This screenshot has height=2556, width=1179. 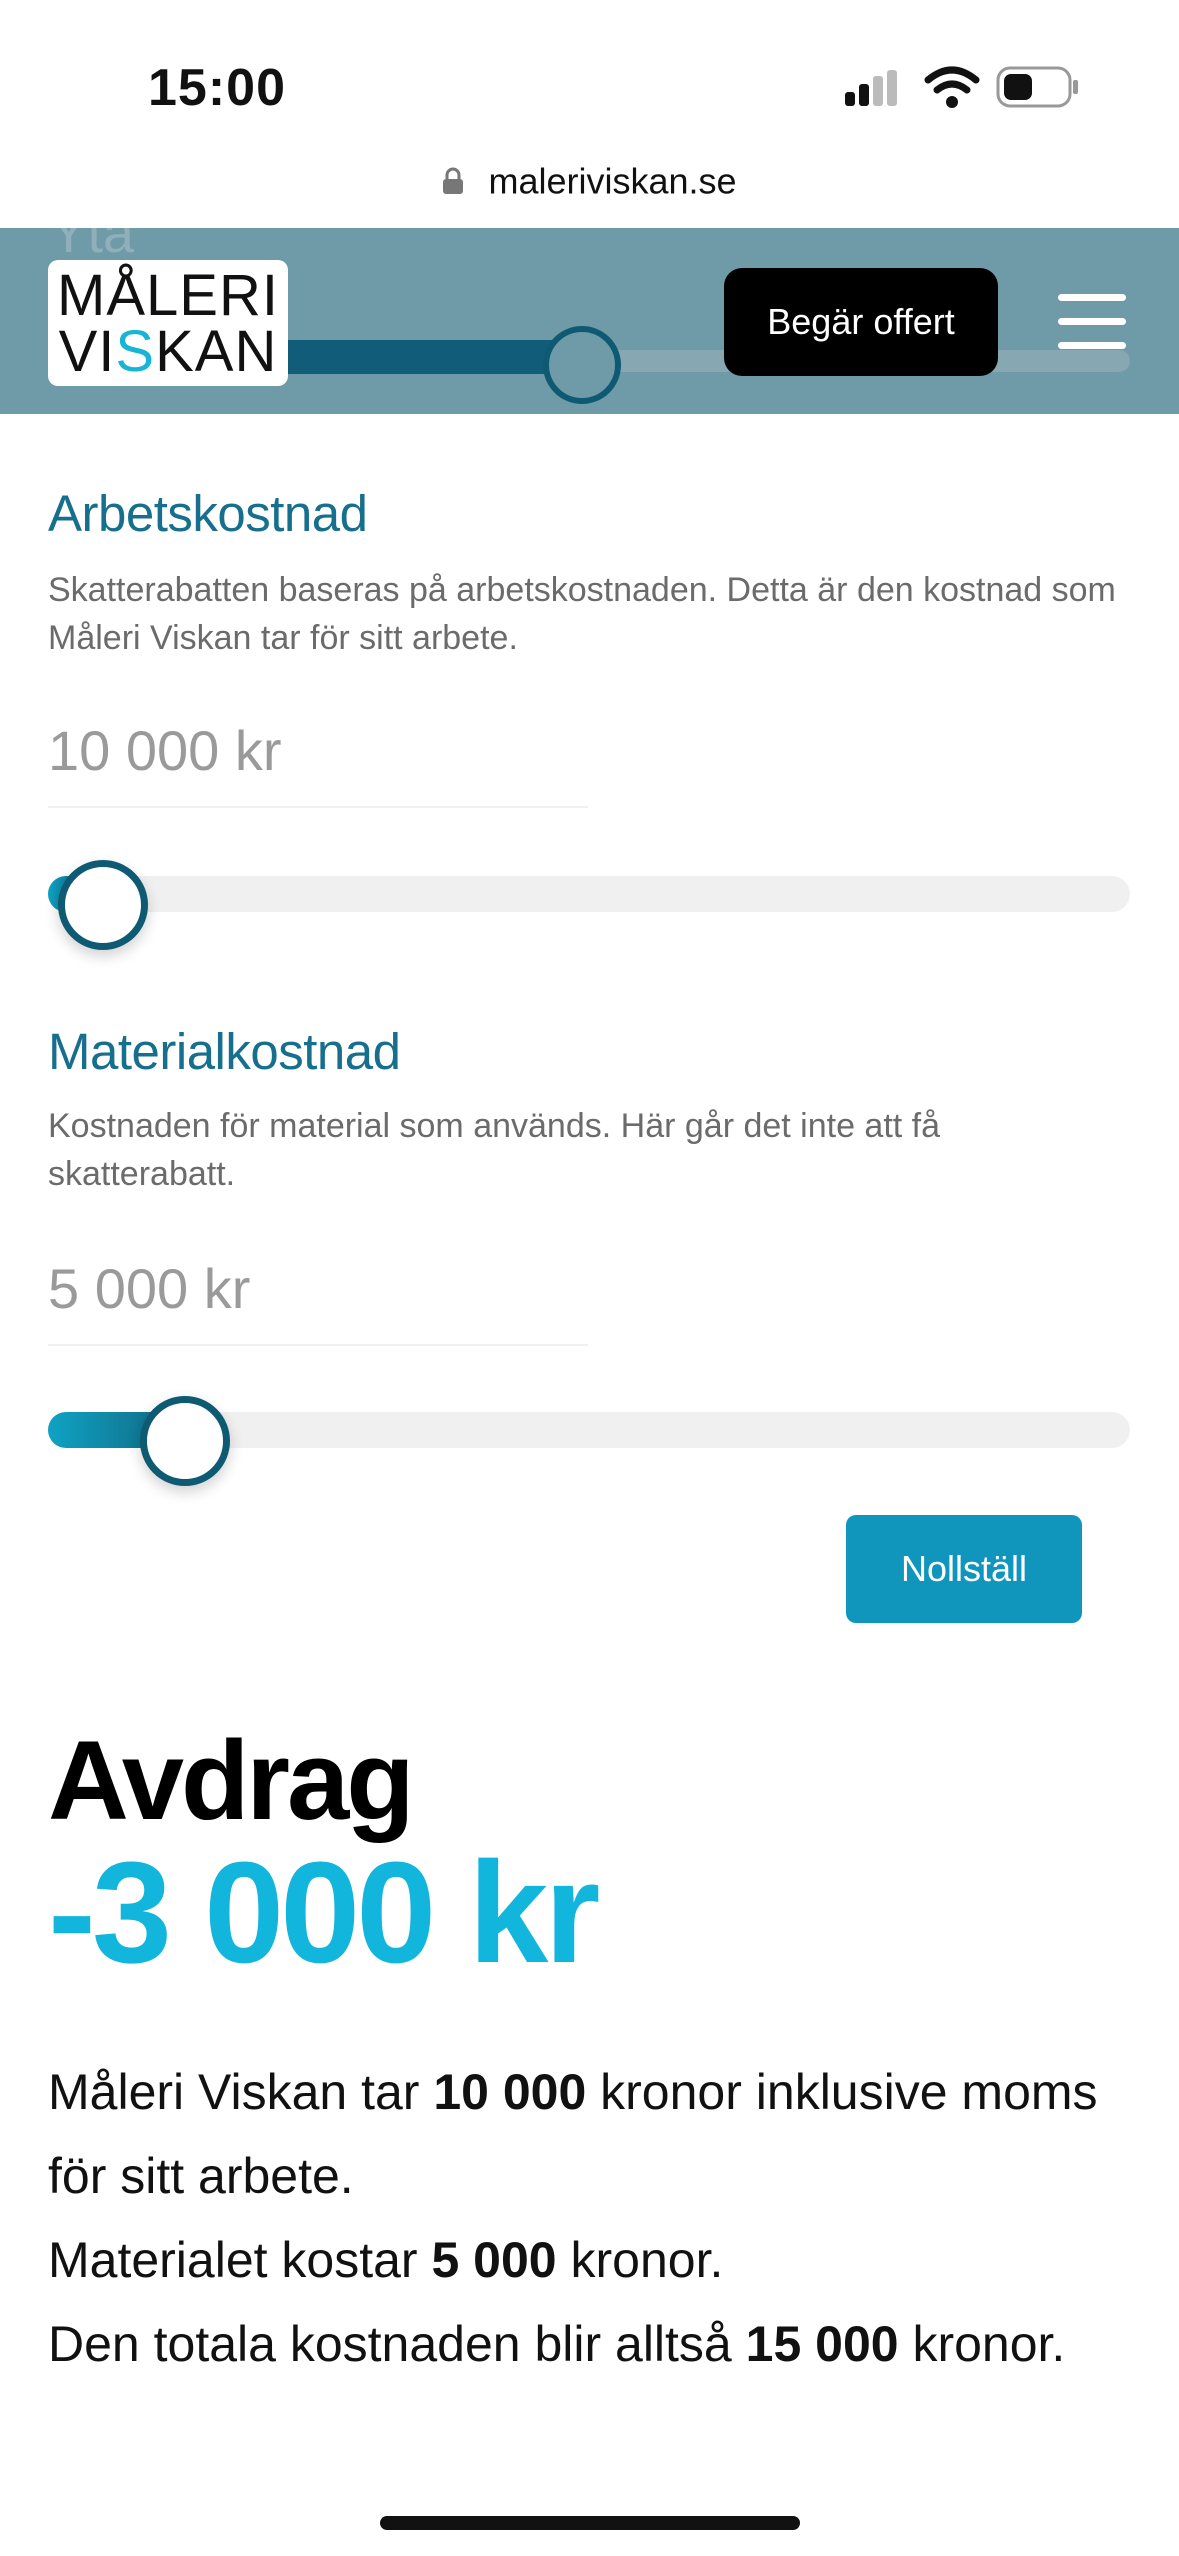 I want to click on address-bar: maleriviskan.se, so click(x=589, y=183).